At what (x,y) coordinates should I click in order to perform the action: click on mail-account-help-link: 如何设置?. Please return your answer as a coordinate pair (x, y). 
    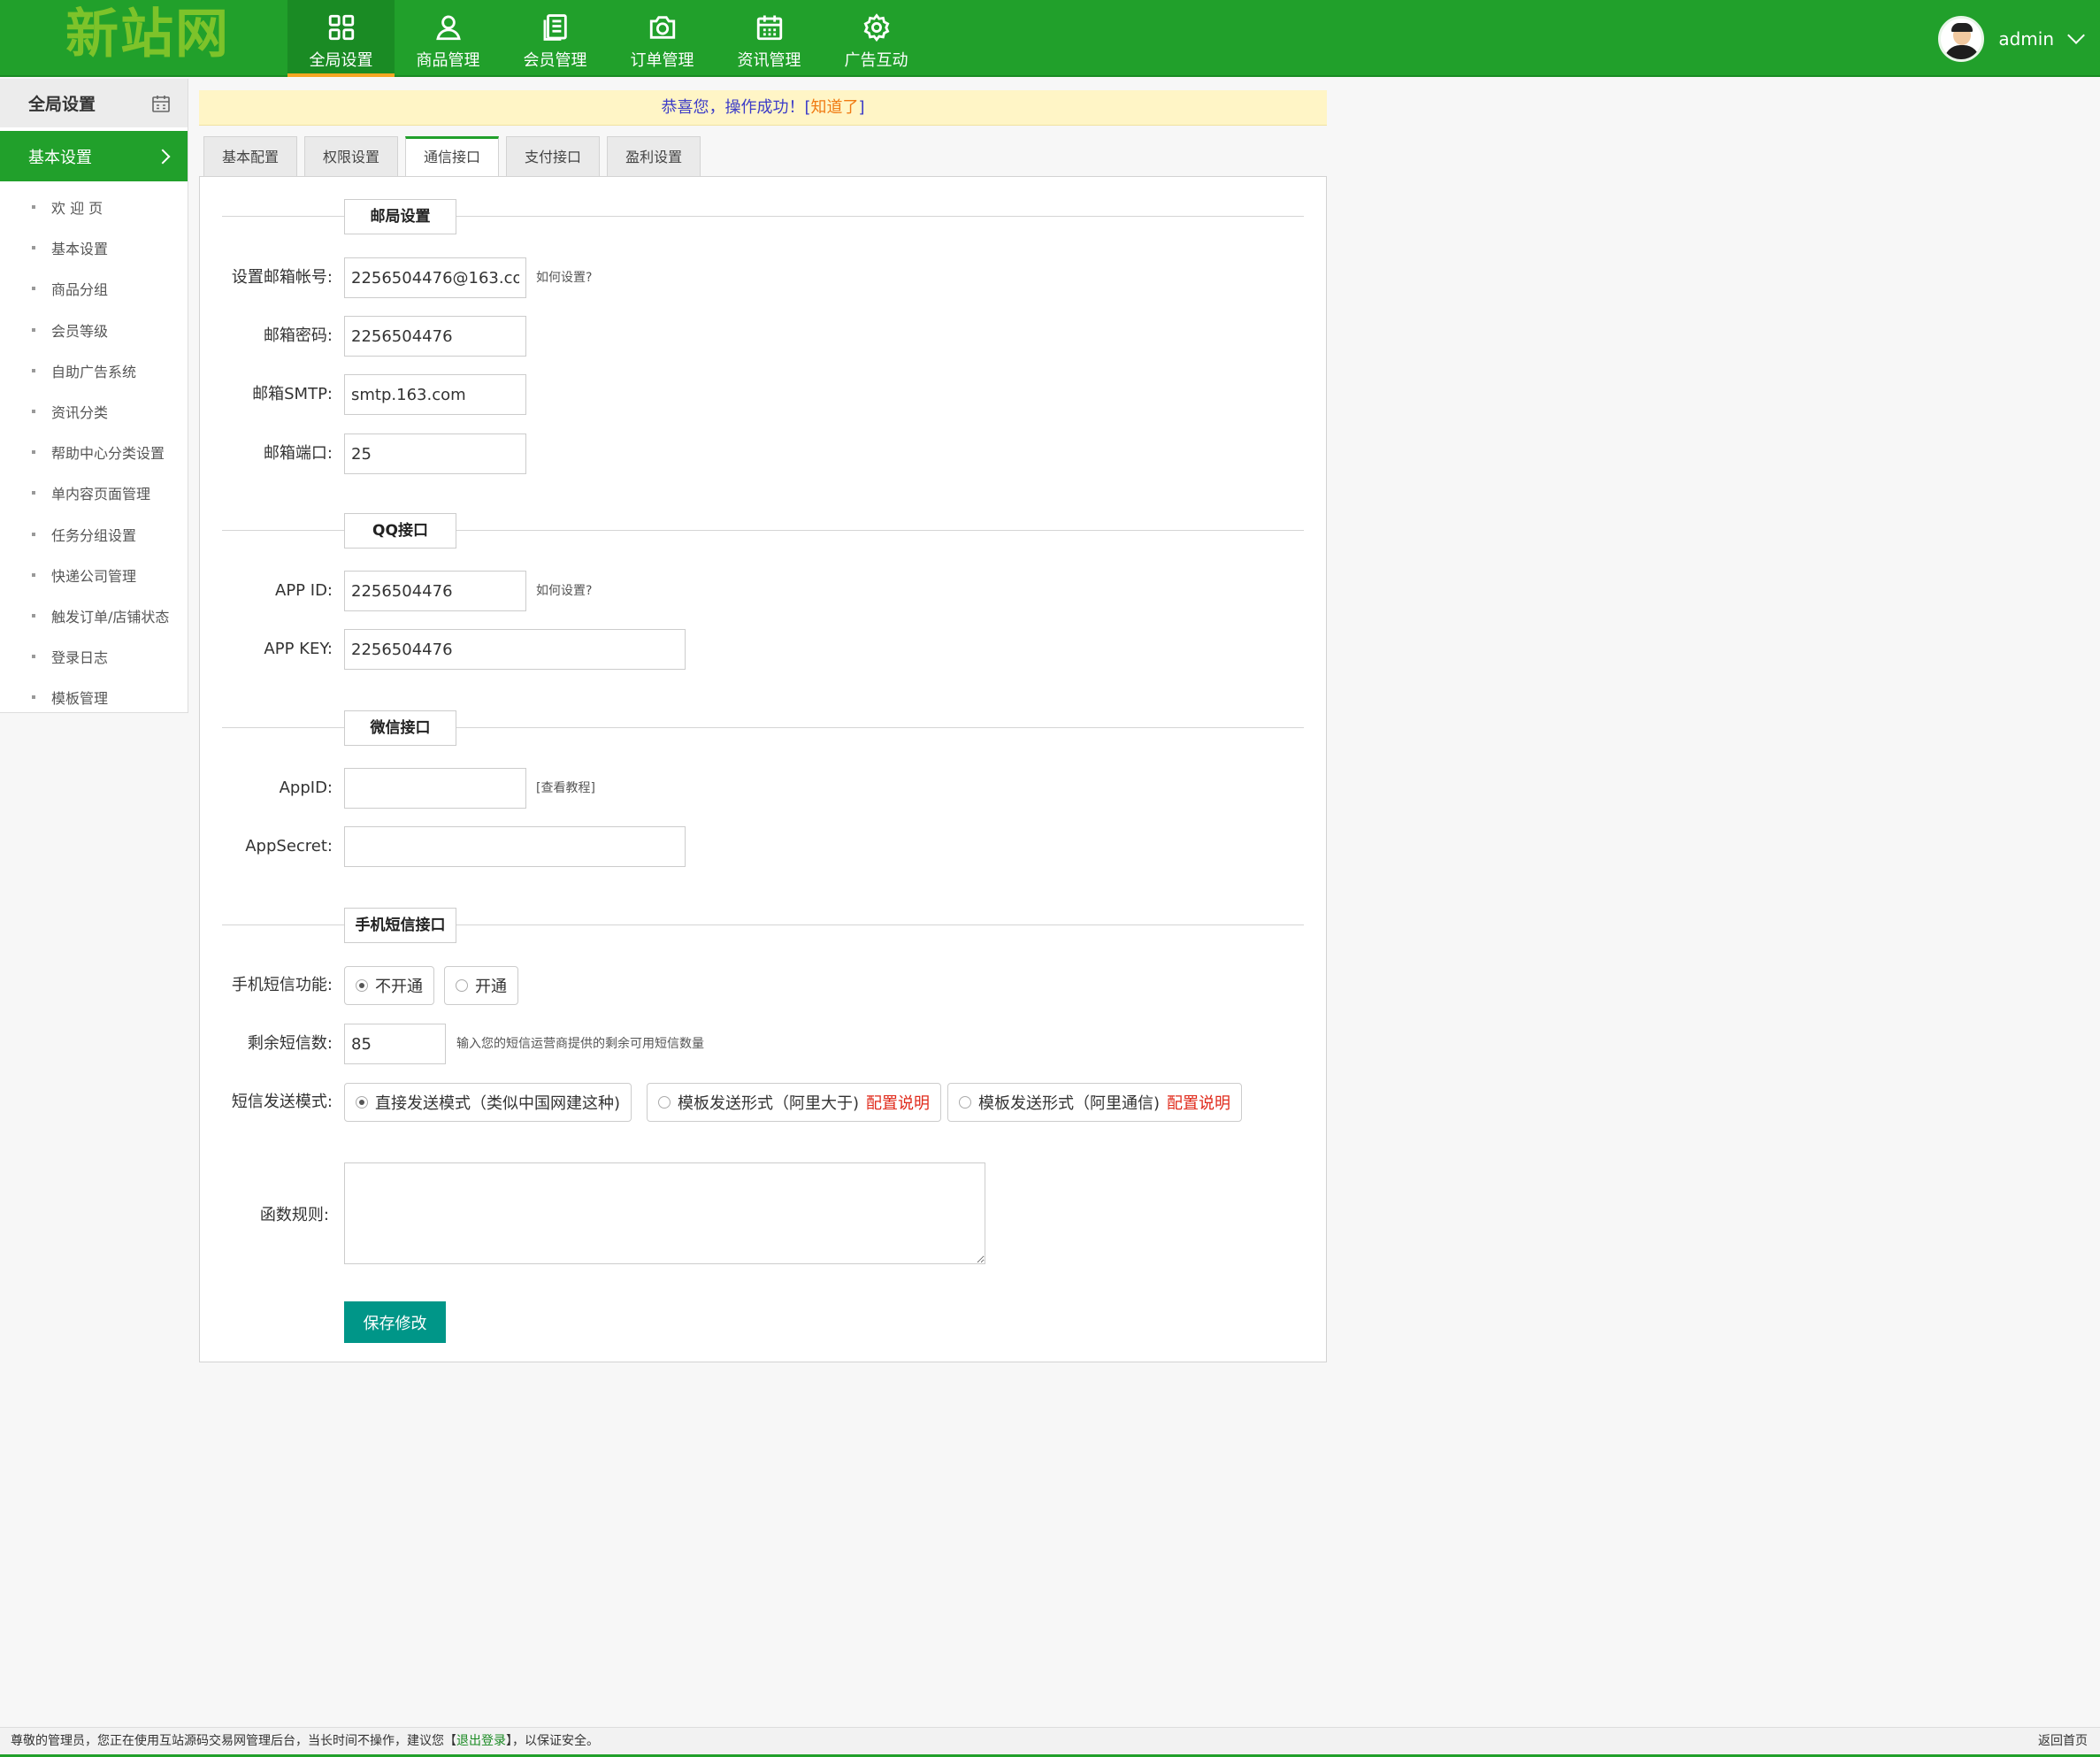
    Looking at the image, I should click on (564, 278).